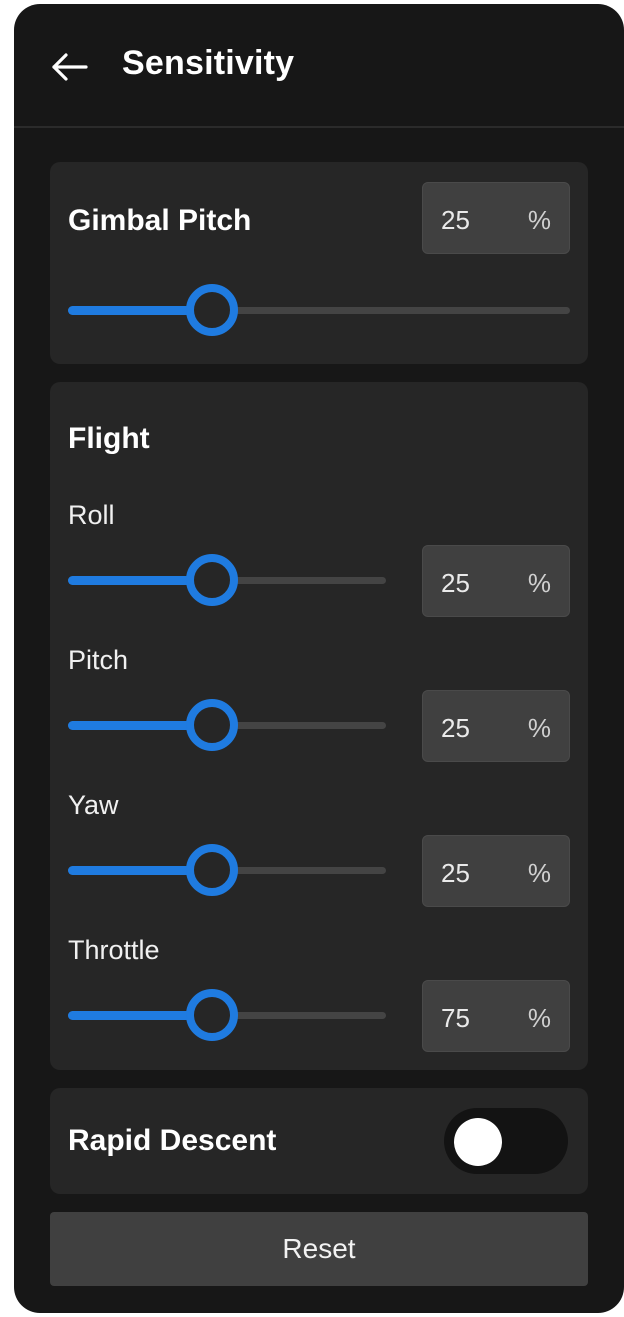  Describe the element at coordinates (539, 728) in the screenshot. I see `pitch-unit: %` at that location.